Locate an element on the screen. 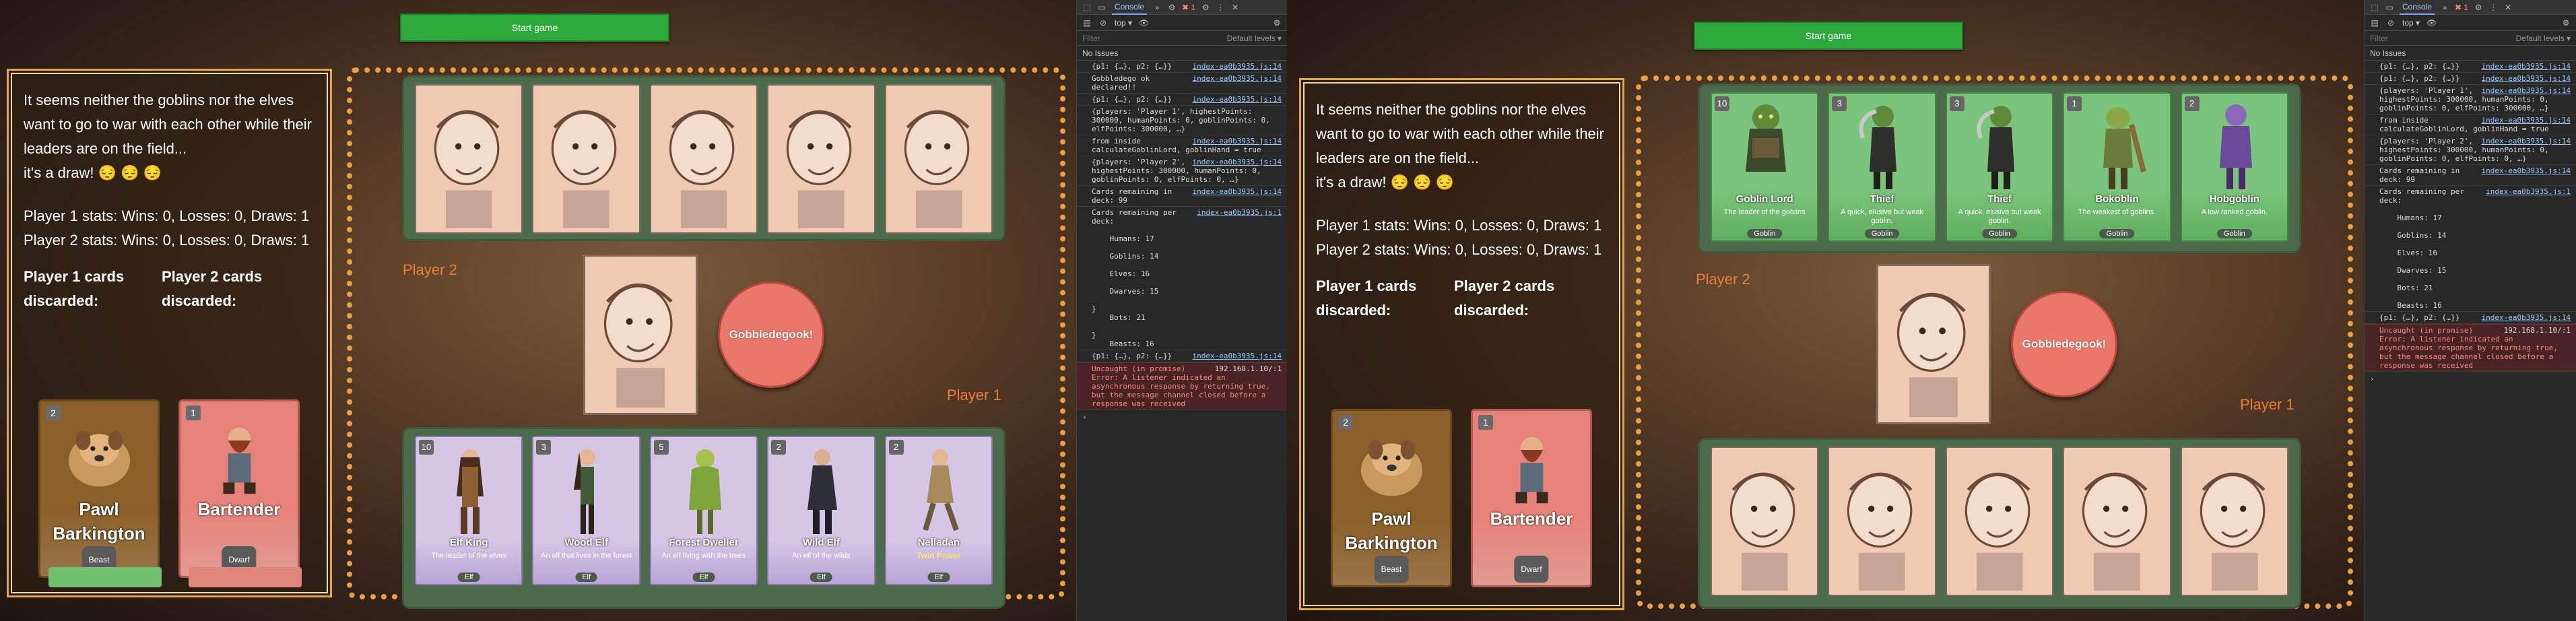  log-text: {p1: {…}, p2: {…}} is located at coordinates (1132, 99).